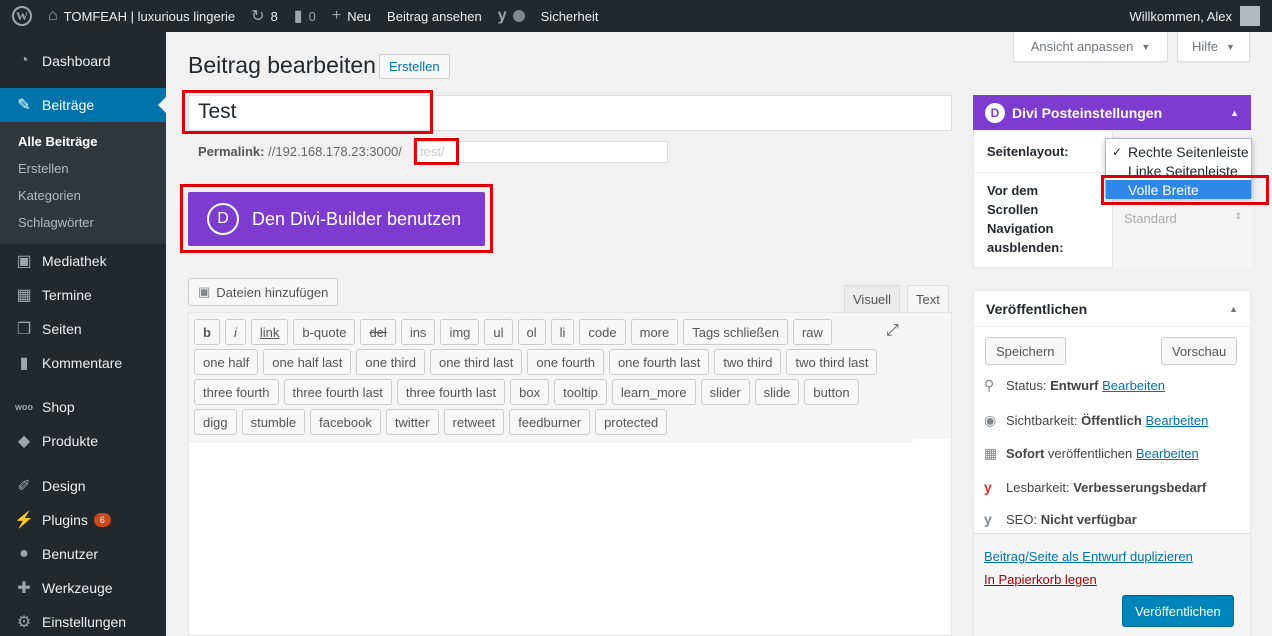  Describe the element at coordinates (264, 16) in the screenshot. I see `updates-menu: ↻ 8` at that location.